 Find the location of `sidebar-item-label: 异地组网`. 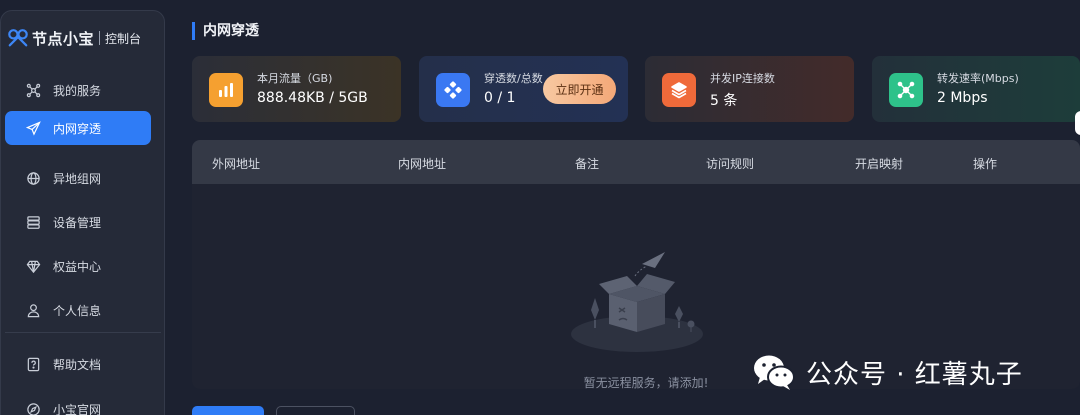

sidebar-item-label: 异地组网 is located at coordinates (77, 178).